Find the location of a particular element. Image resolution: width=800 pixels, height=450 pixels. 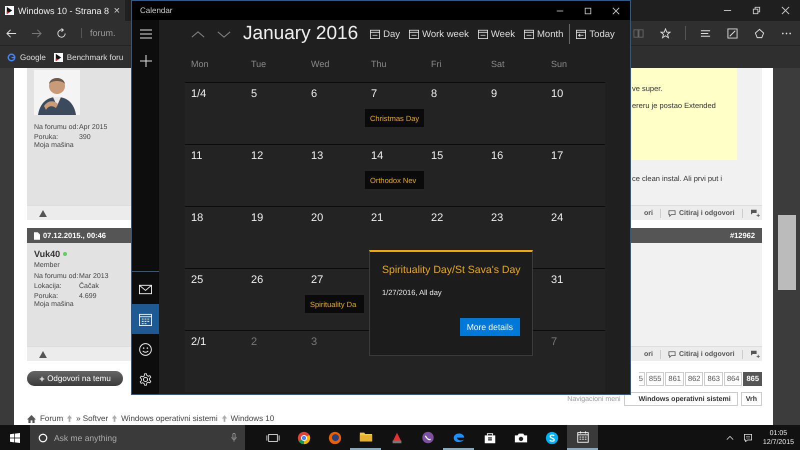

weekday-label: Wed is located at coordinates (320, 65).